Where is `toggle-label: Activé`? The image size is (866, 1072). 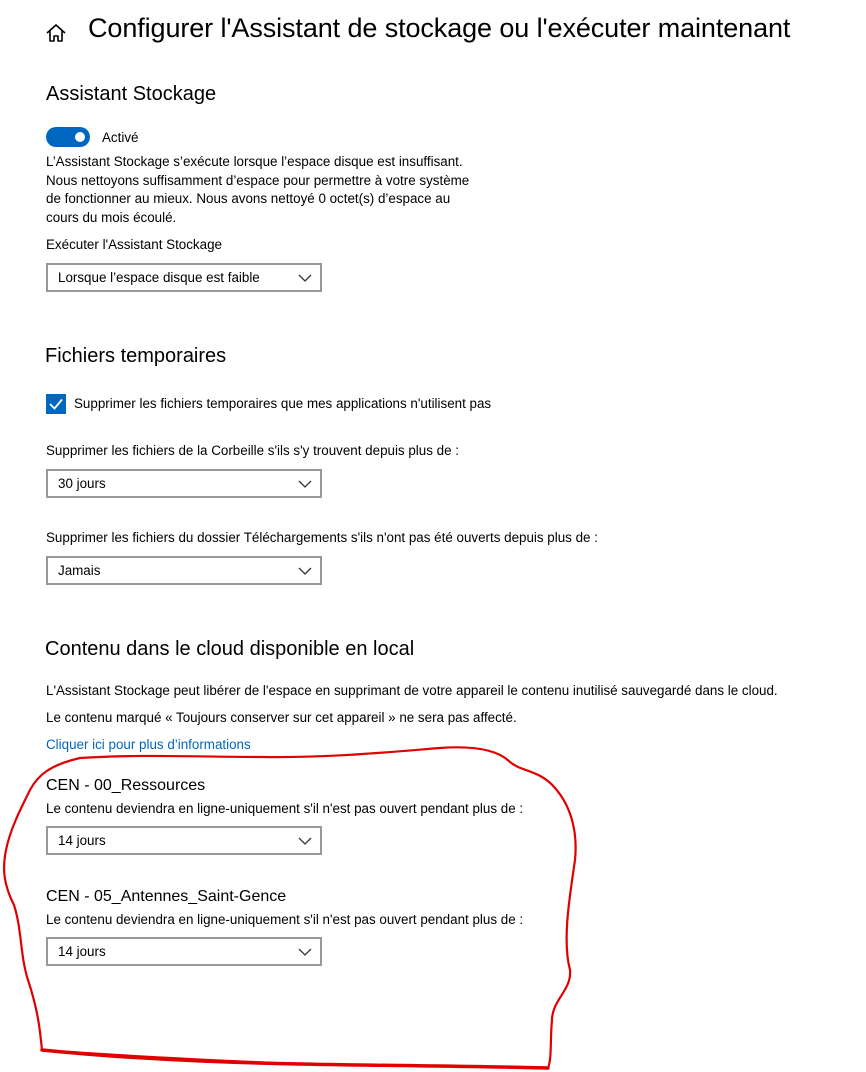 toggle-label: Activé is located at coordinates (120, 137).